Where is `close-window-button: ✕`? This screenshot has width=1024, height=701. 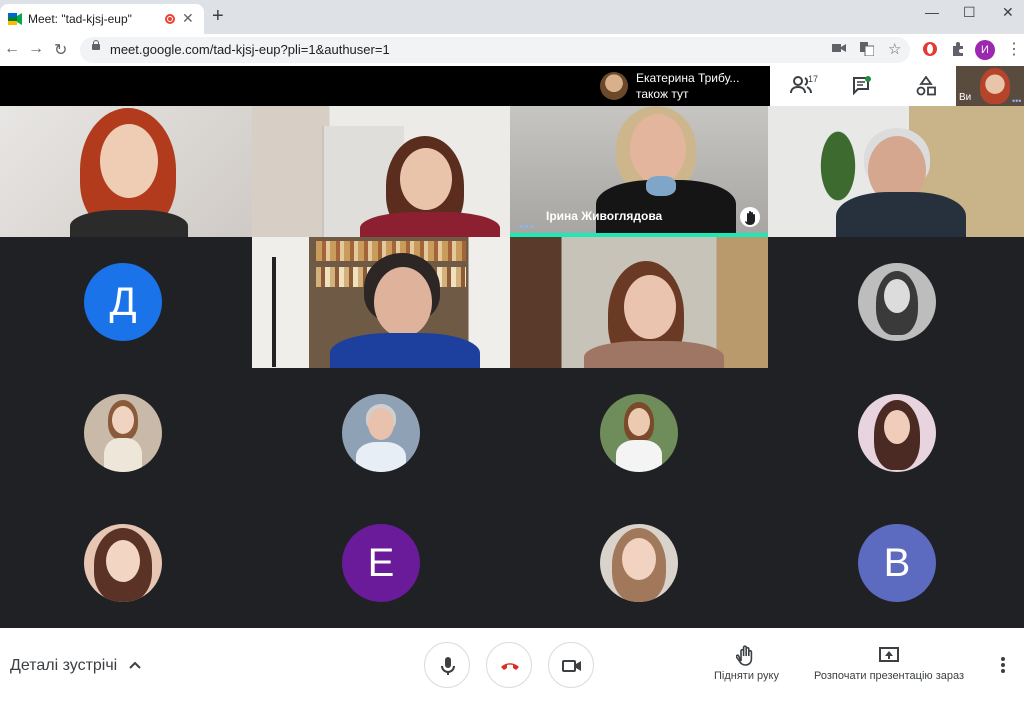
close-window-button: ✕ is located at coordinates (1008, 12).